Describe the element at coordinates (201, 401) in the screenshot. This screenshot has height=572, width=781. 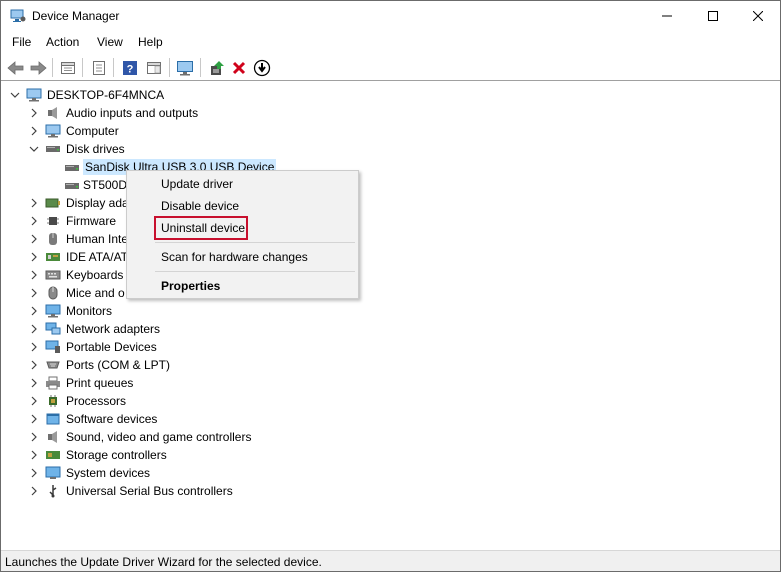
I see `tree-category: Processors` at that location.